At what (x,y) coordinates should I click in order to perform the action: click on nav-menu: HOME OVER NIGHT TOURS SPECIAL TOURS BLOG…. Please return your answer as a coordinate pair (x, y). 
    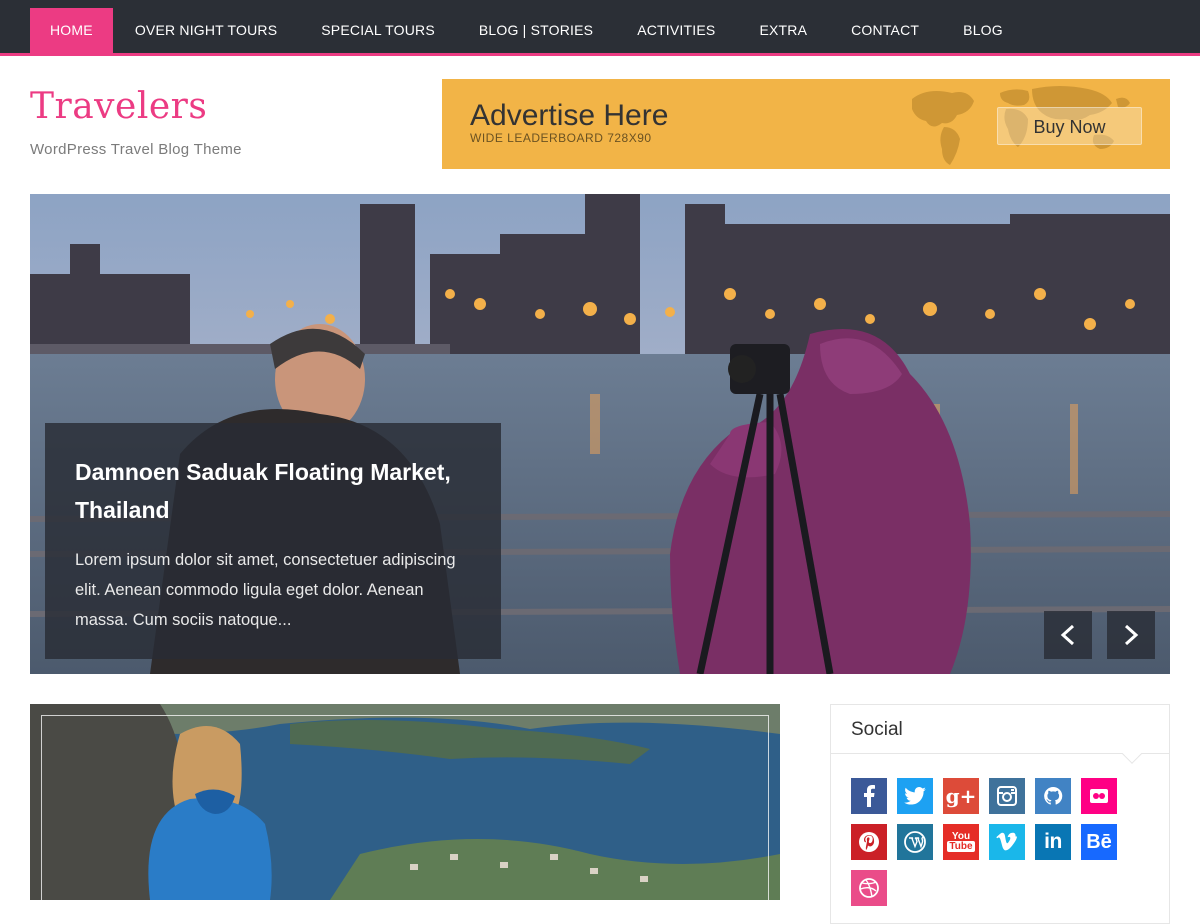
    Looking at the image, I should click on (527, 30).